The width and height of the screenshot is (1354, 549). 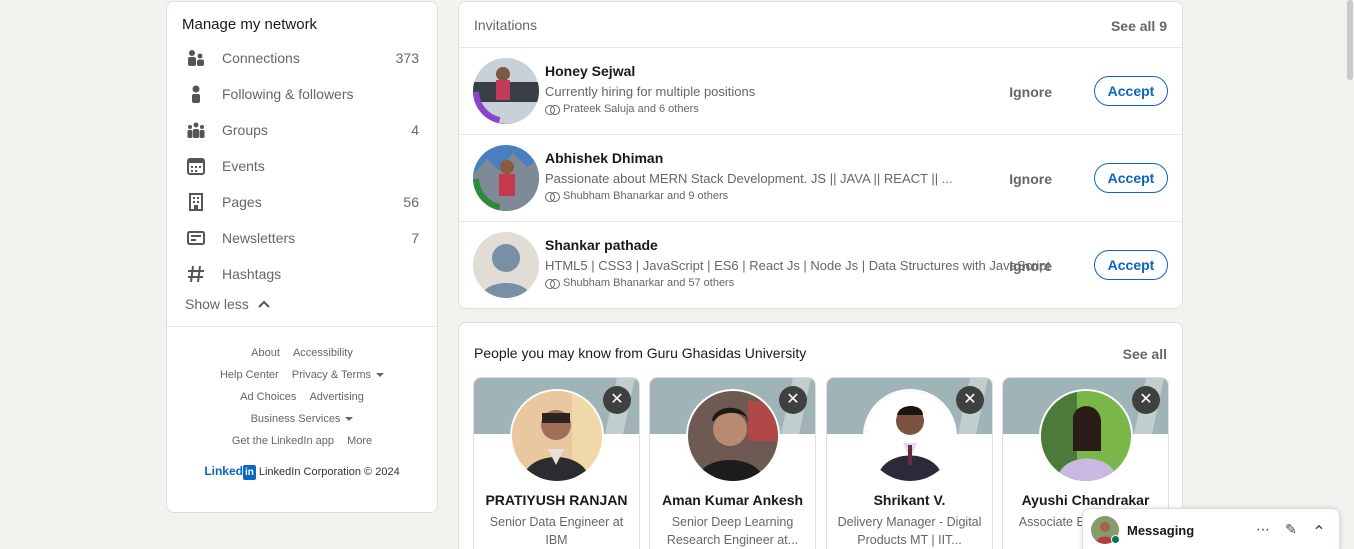 What do you see at coordinates (1319, 533) in the screenshot?
I see `chevron-up-icon: ⌃` at bounding box center [1319, 533].